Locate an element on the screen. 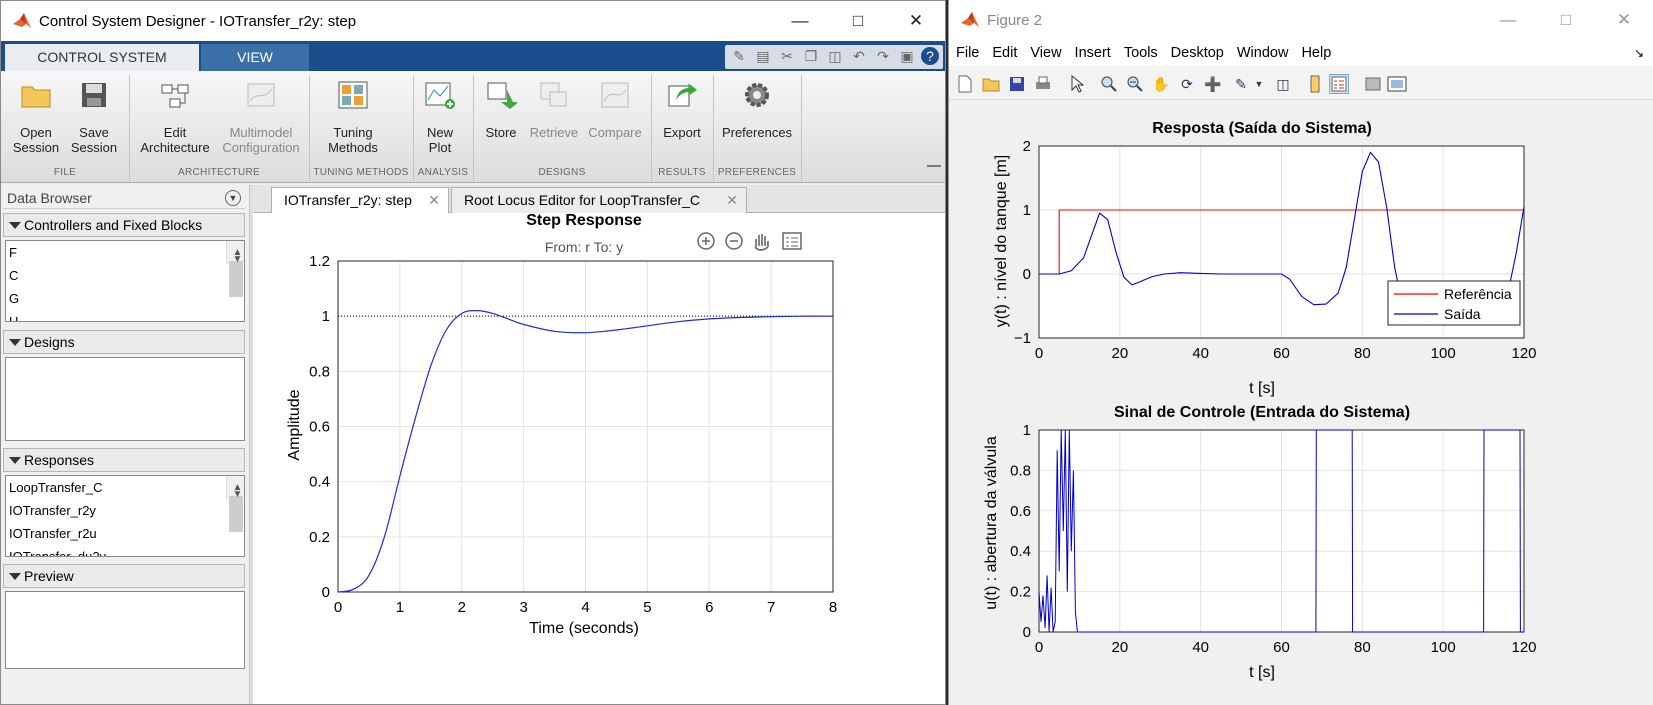  legend-toggle-icon is located at coordinates (792, 241).